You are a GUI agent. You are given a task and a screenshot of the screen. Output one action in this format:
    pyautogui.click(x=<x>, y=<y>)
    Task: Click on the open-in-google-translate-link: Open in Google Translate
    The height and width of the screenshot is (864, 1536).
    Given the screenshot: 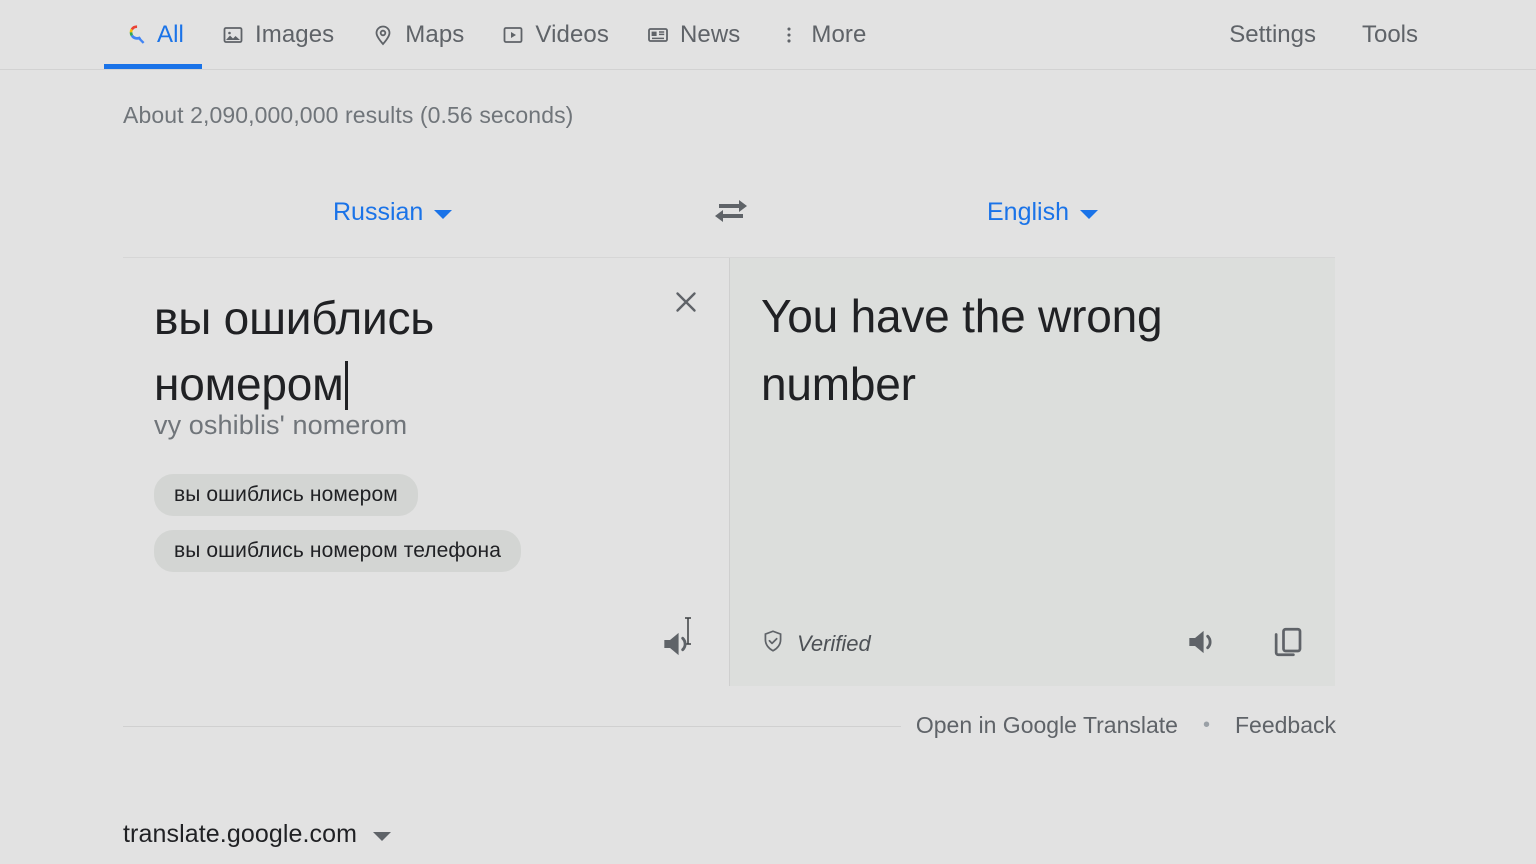 What is the action you would take?
    pyautogui.click(x=1047, y=725)
    